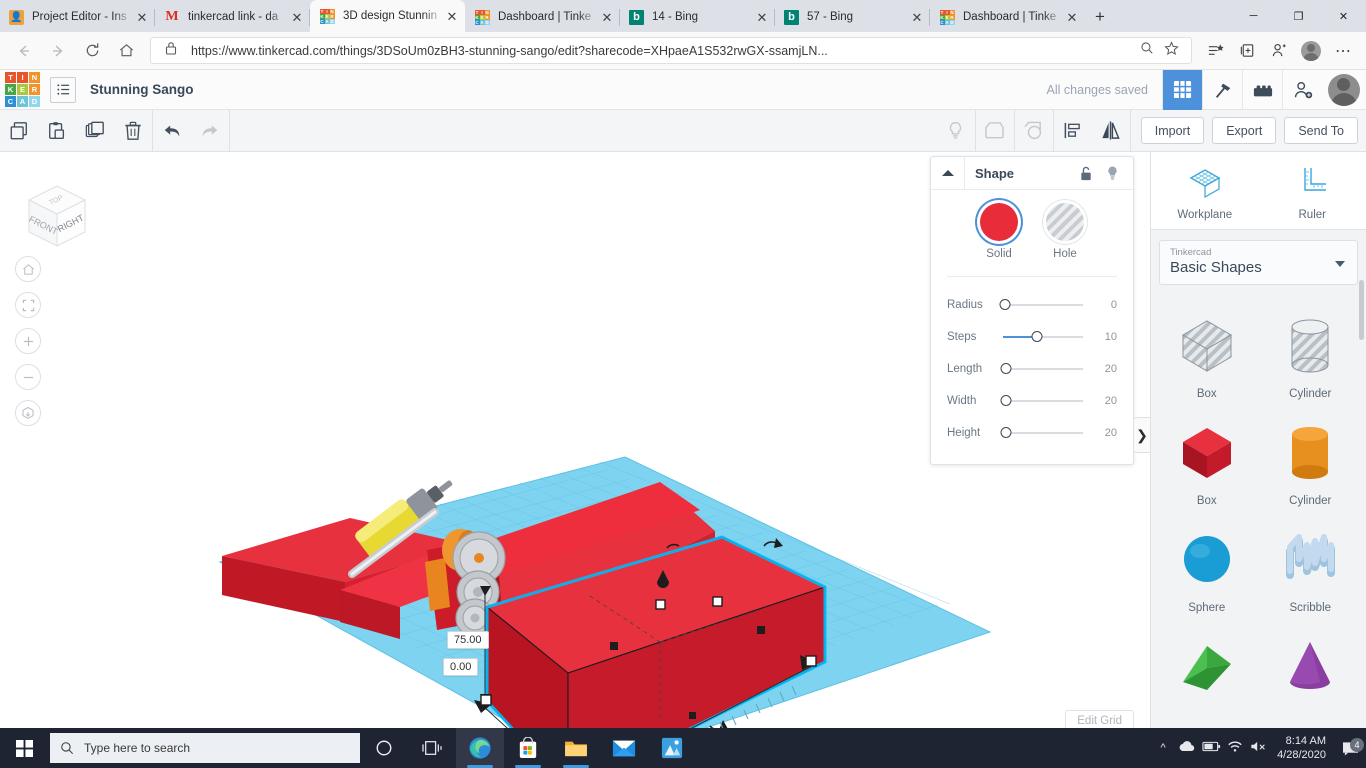  Describe the element at coordinates (1041, 433) in the screenshot. I see `height-slider` at that location.